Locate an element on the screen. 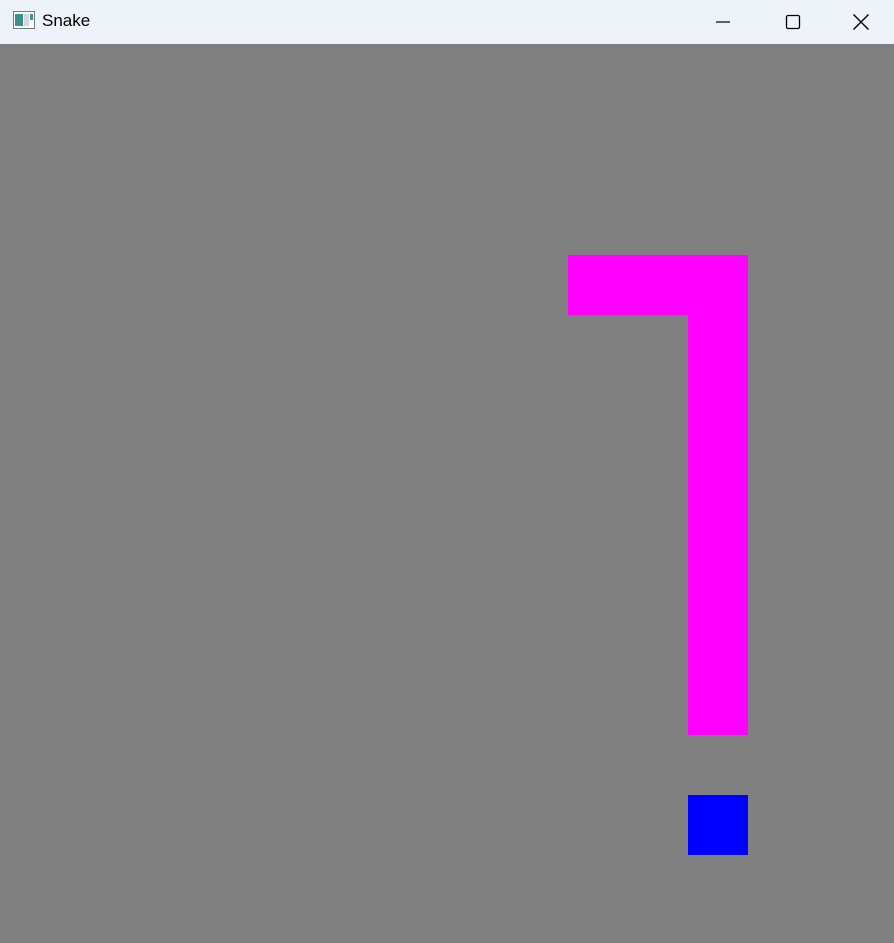 The width and height of the screenshot is (894, 943). snake-head is located at coordinates (718, 705).